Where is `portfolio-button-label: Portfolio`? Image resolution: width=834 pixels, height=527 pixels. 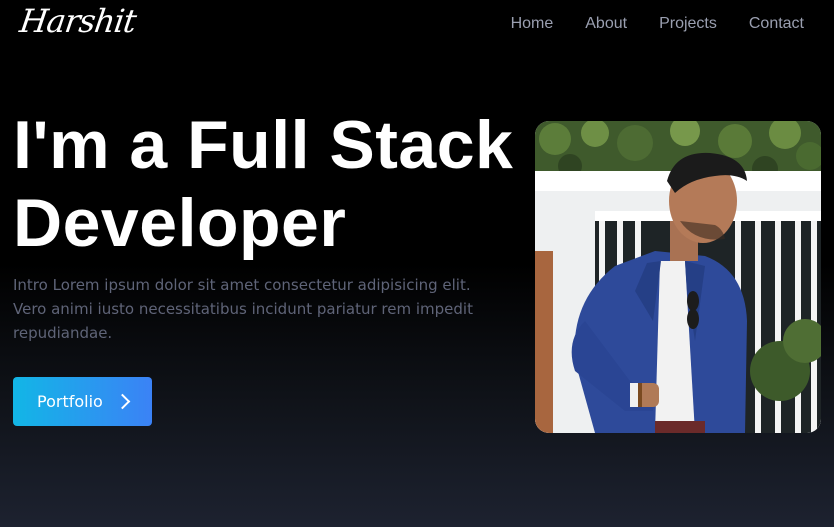
portfolio-button-label: Portfolio is located at coordinates (70, 401).